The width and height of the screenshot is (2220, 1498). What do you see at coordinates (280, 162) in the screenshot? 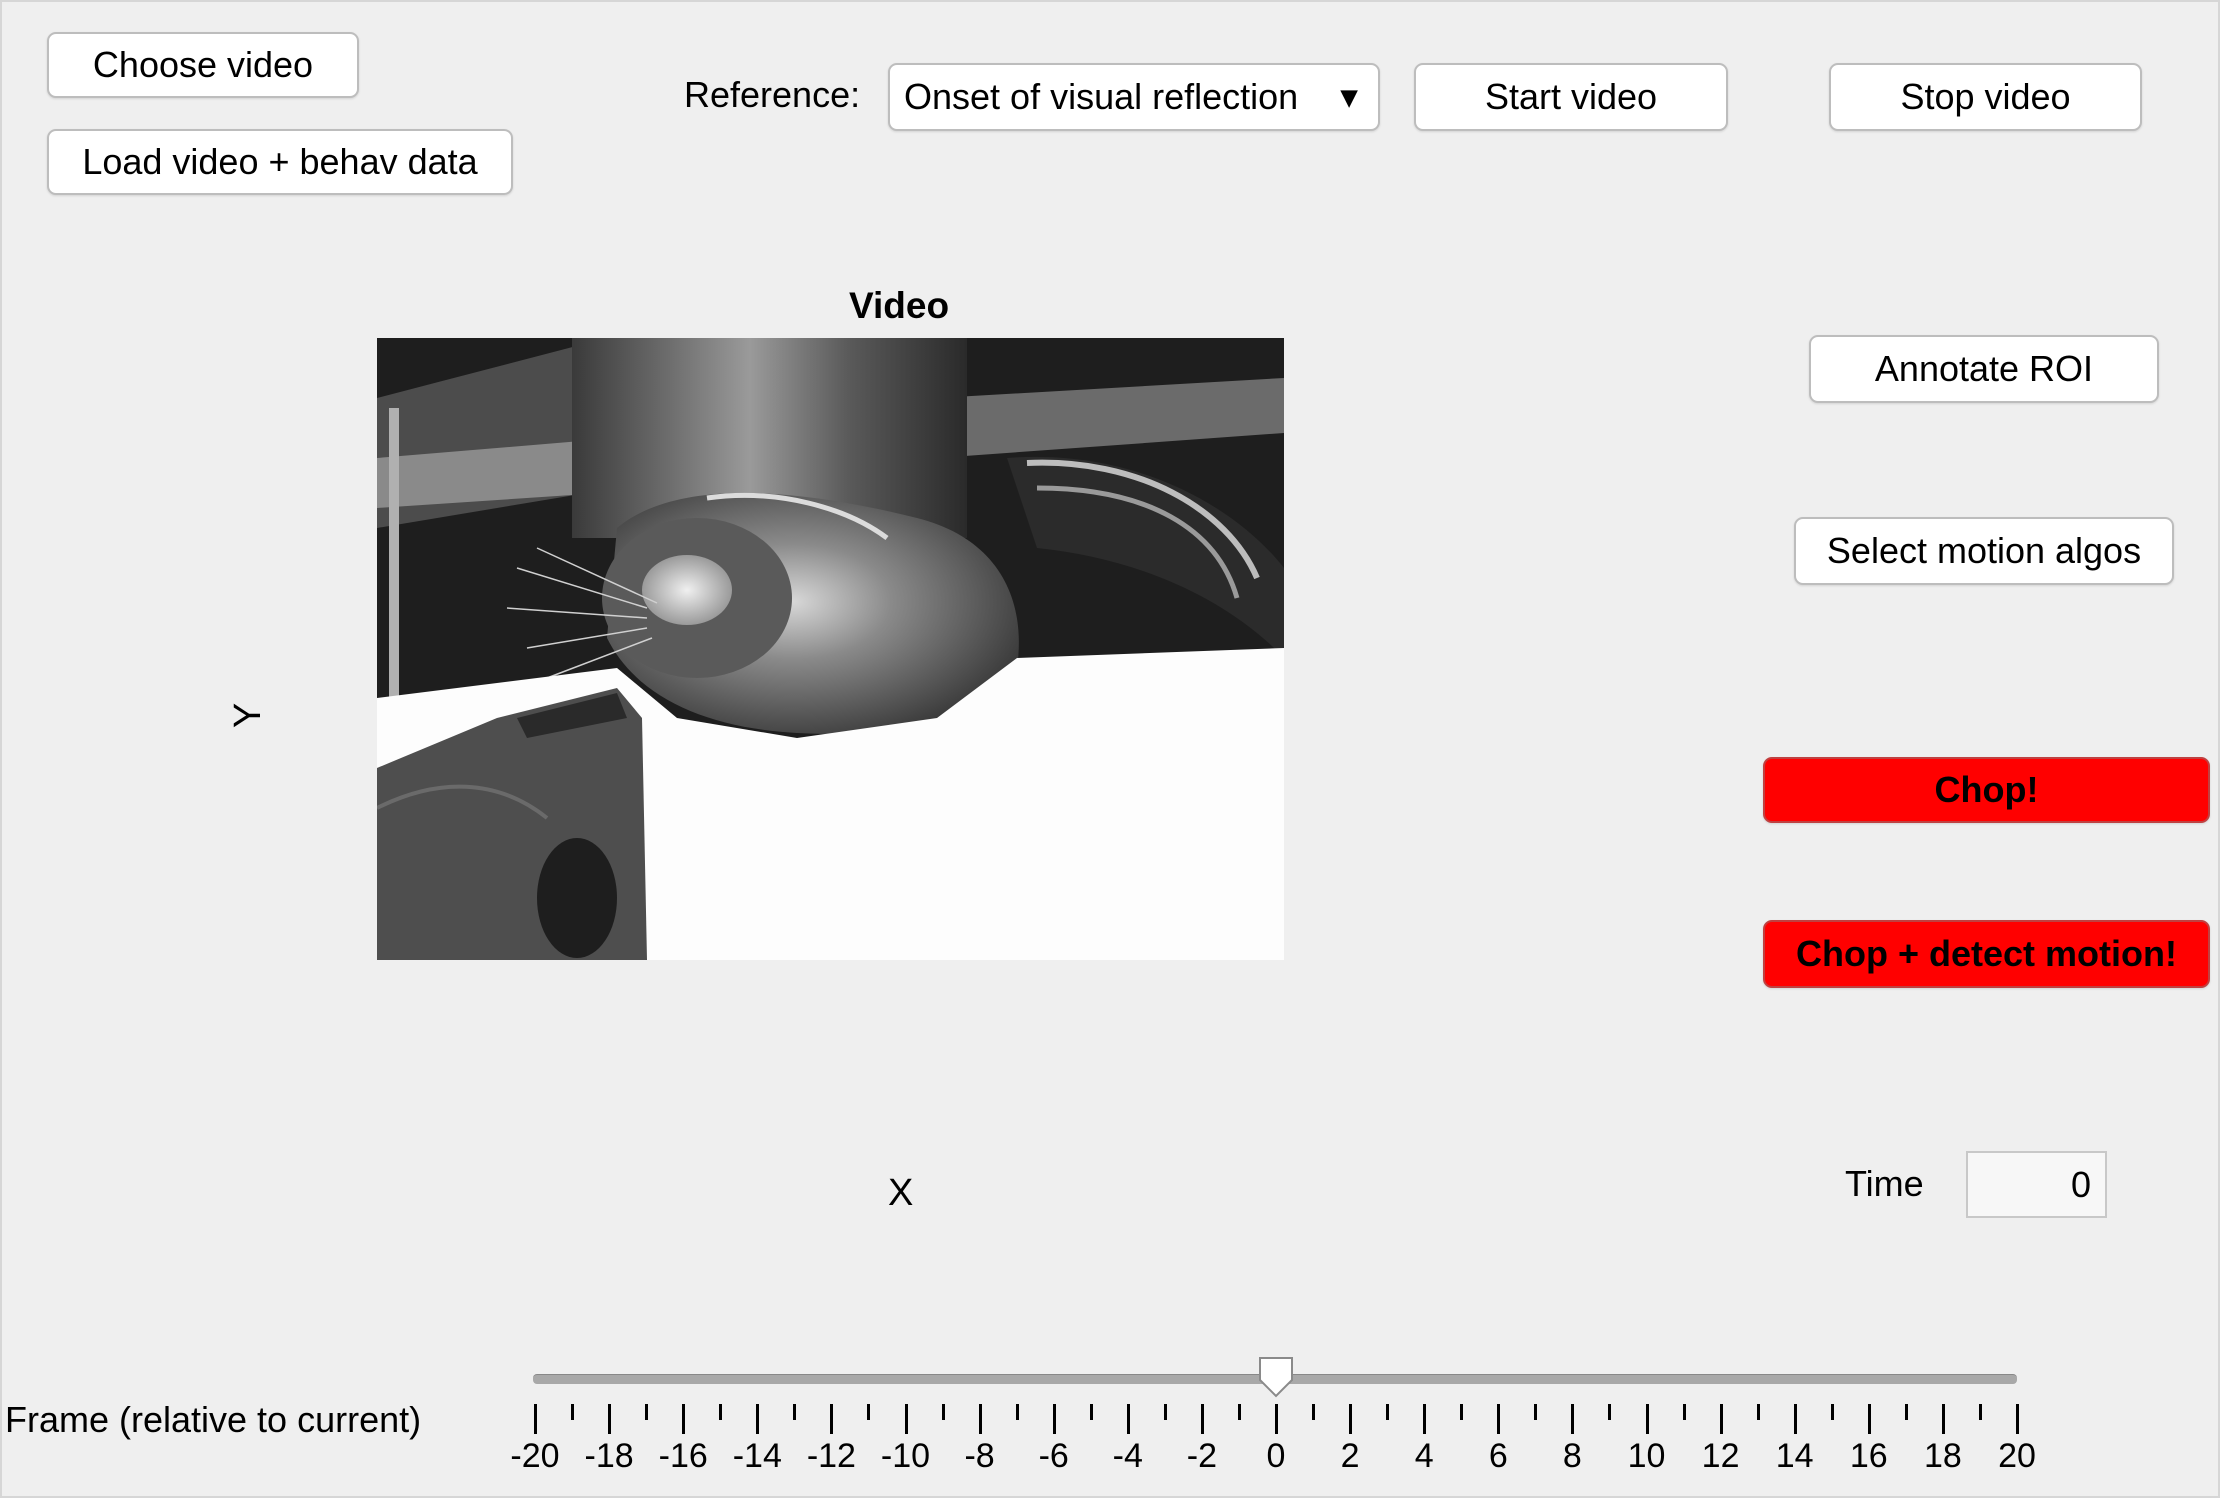
I see `load-video-behav-button: Load video + behav data` at bounding box center [280, 162].